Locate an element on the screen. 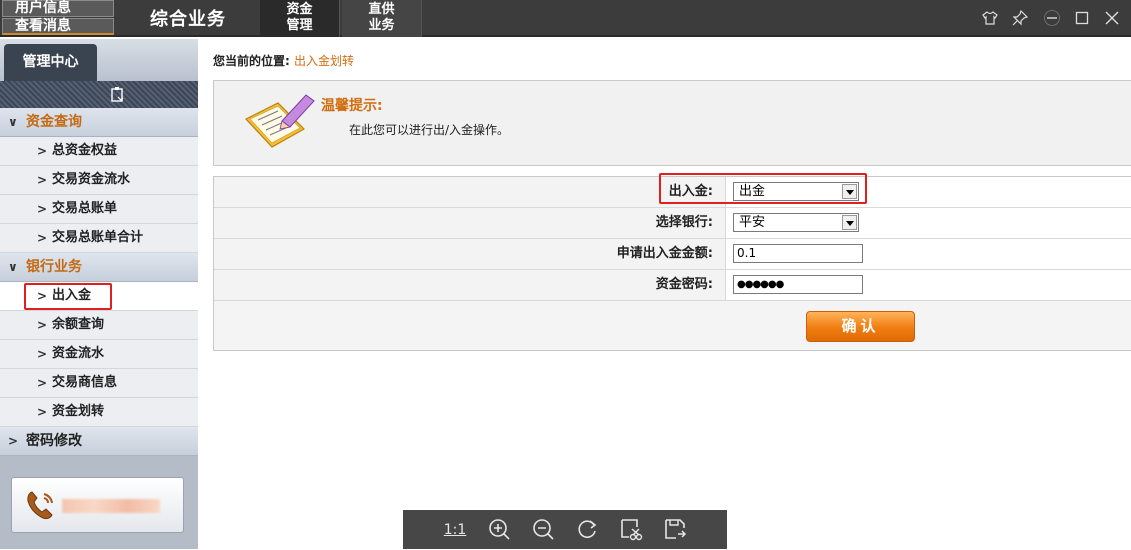  amount-field-wrap: 0.1 is located at coordinates (798, 253).